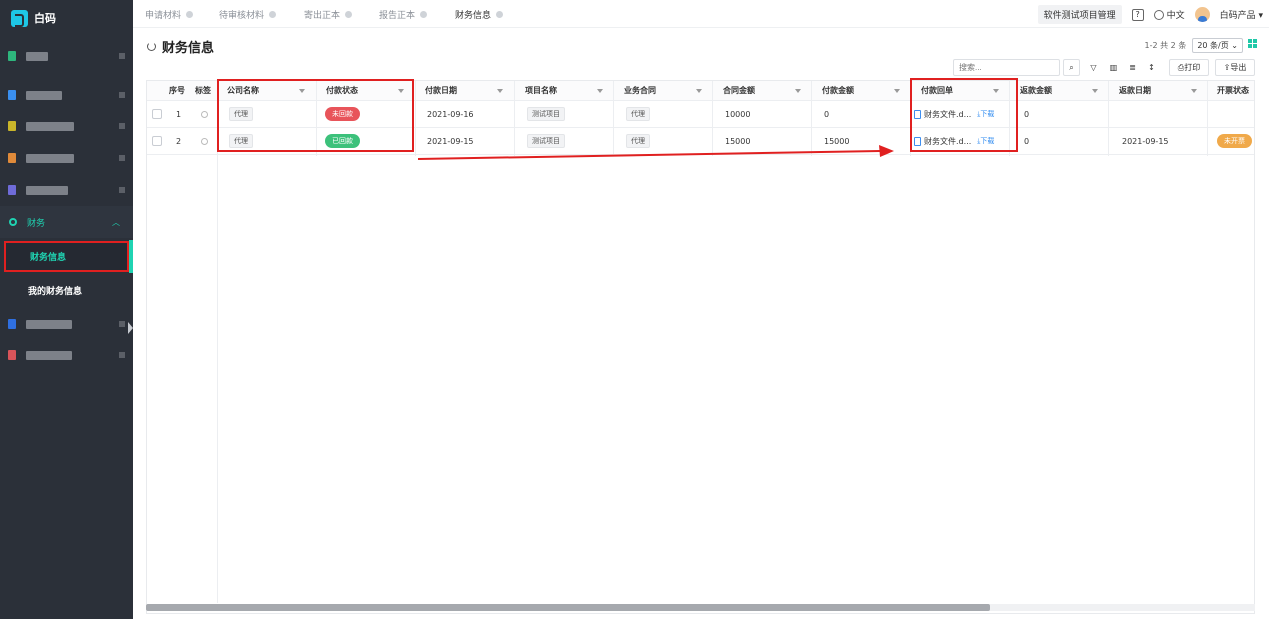 The width and height of the screenshot is (1269, 619). Describe the element at coordinates (1135, 90) in the screenshot. I see `header-refund-date: 返款日期` at that location.